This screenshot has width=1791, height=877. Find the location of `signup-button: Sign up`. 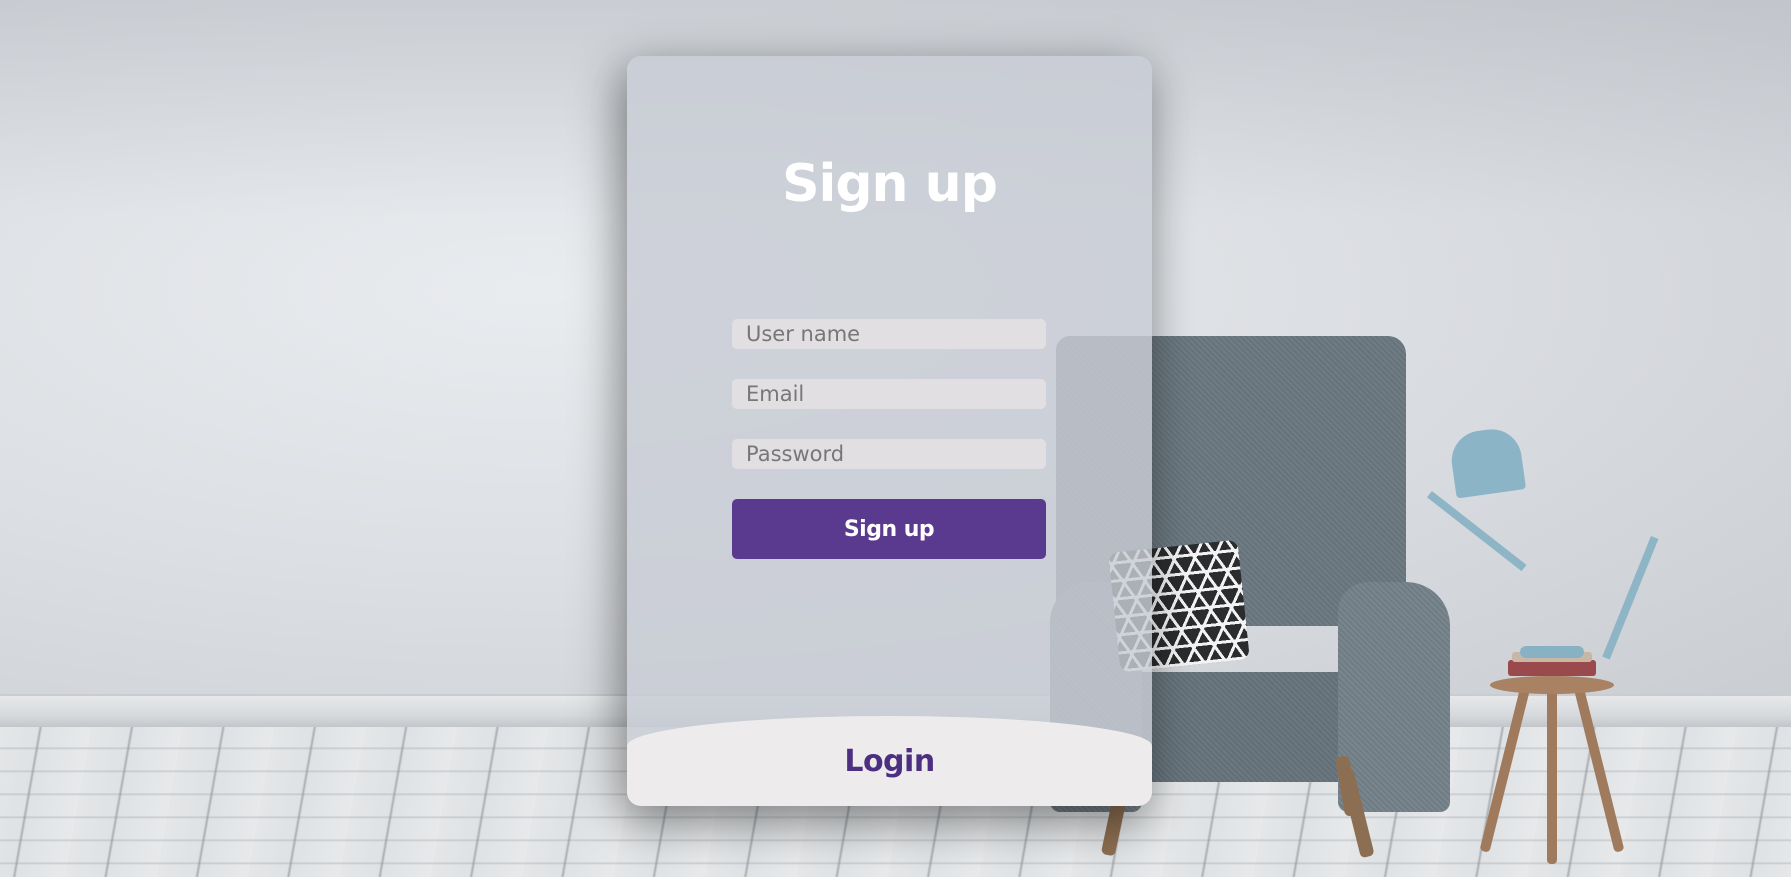

signup-button: Sign up is located at coordinates (889, 529).